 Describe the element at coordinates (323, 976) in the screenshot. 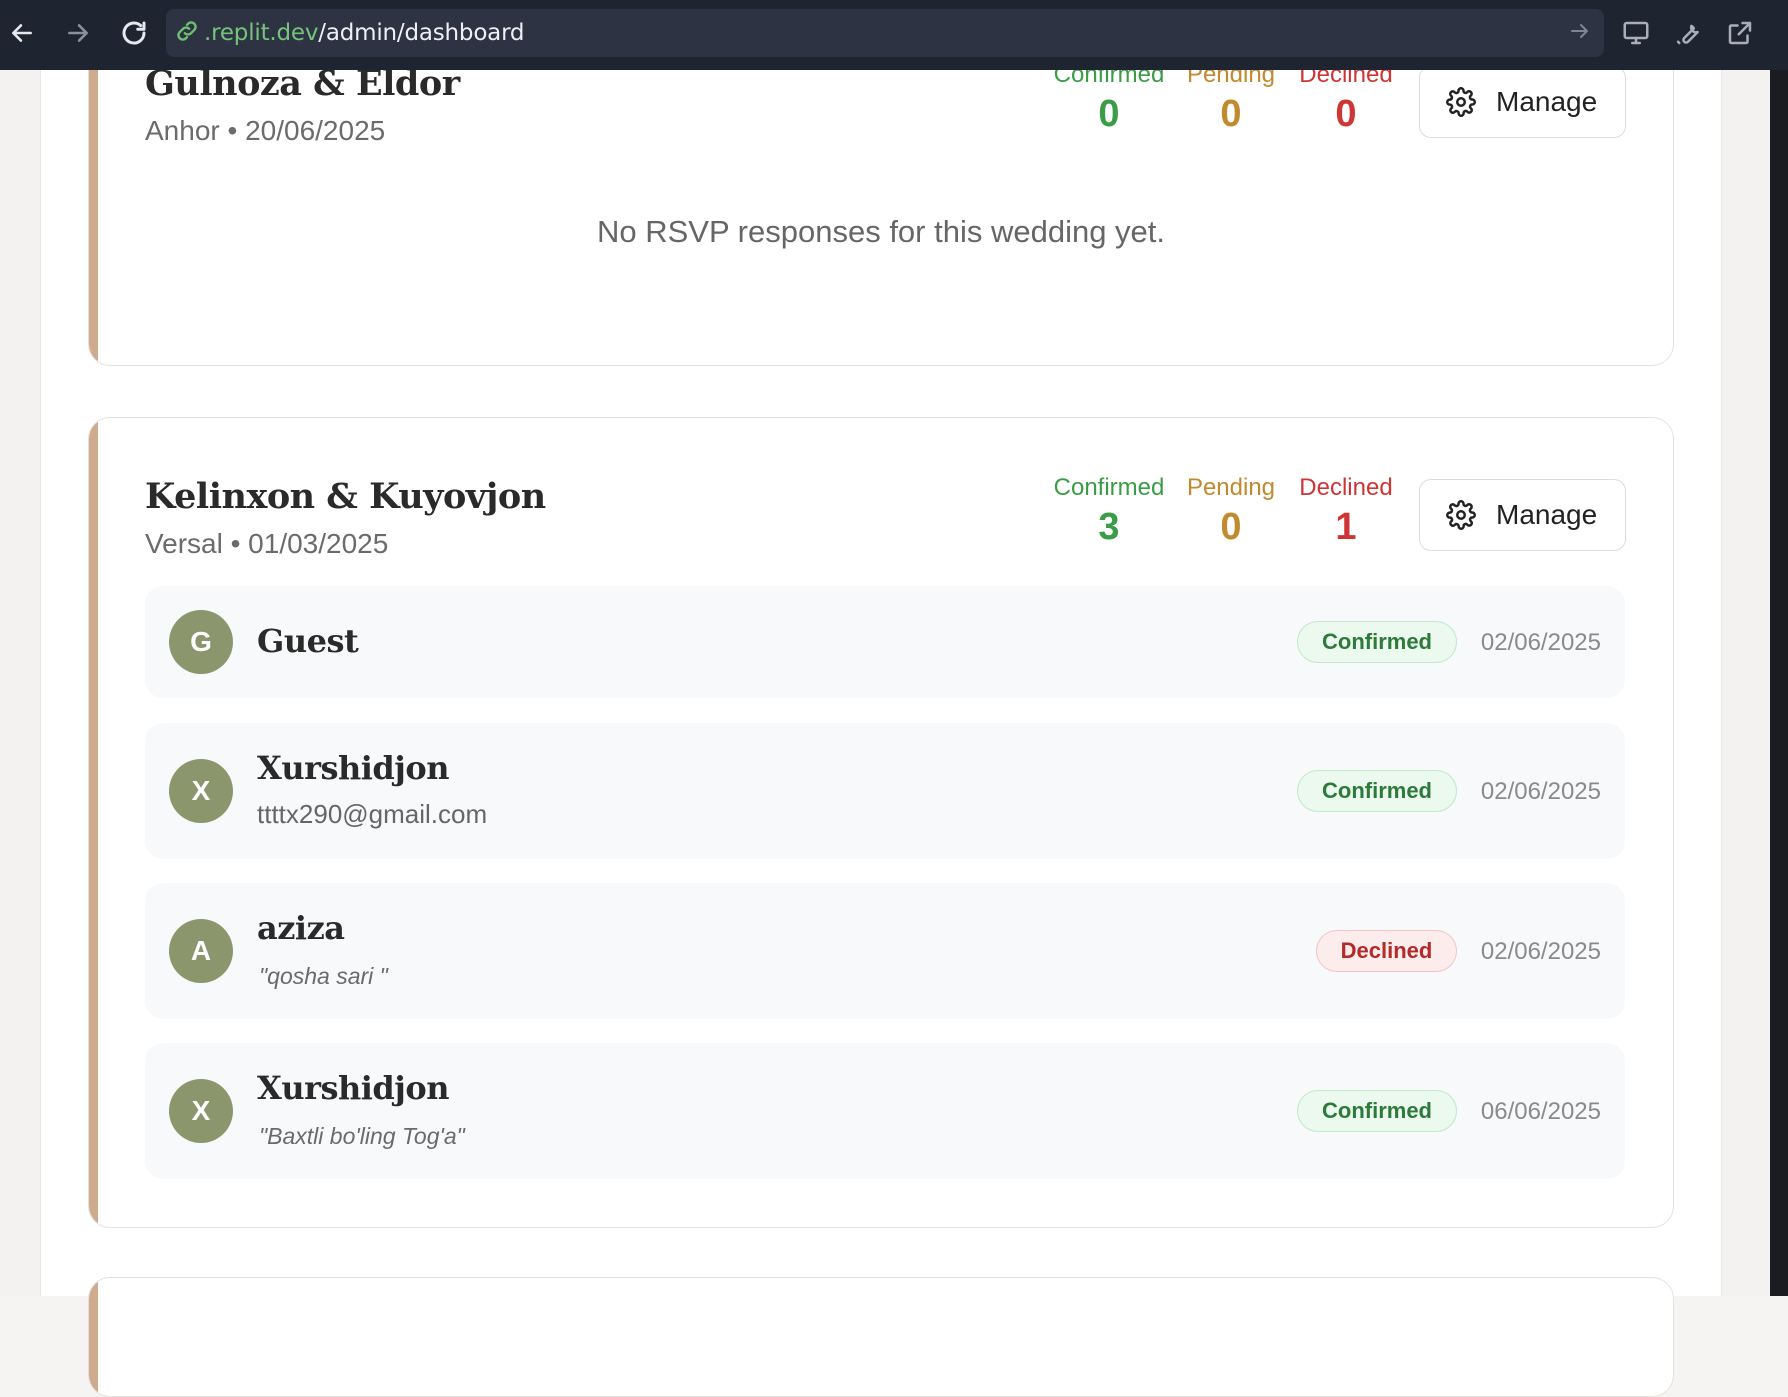

I see `guest-note: "qosha sari "` at that location.